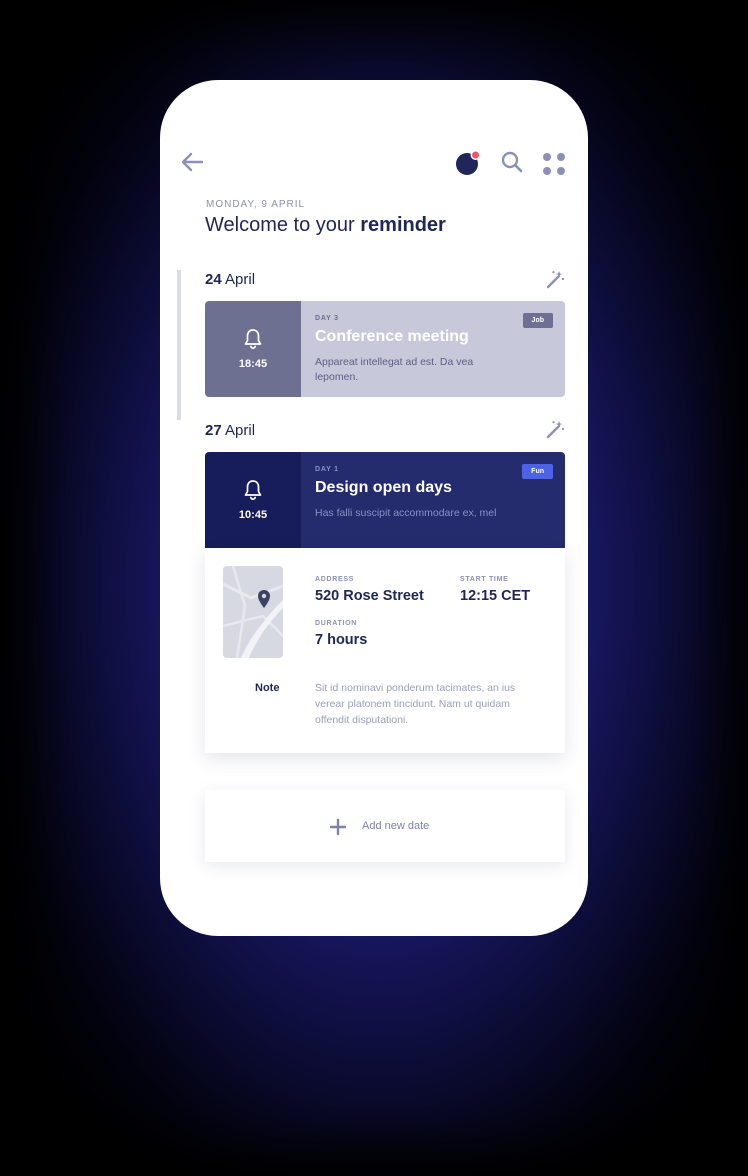  I want to click on card-time: 18:45, so click(253, 364).